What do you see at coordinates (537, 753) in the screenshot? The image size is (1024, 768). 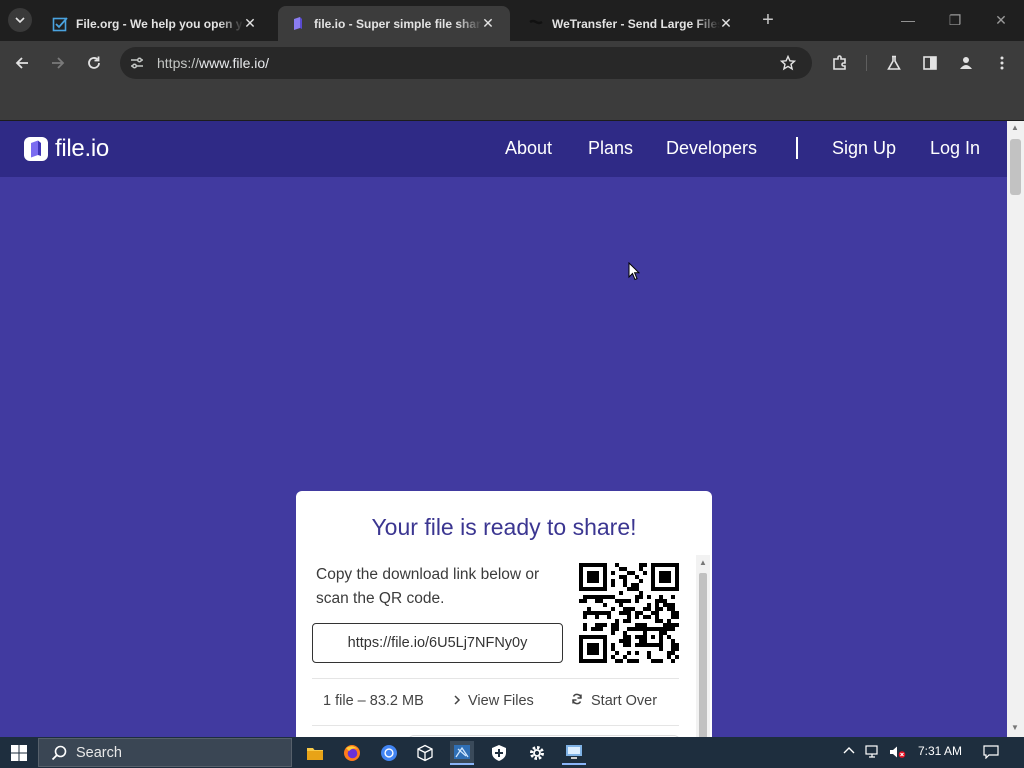 I see `settings-gear-icon` at bounding box center [537, 753].